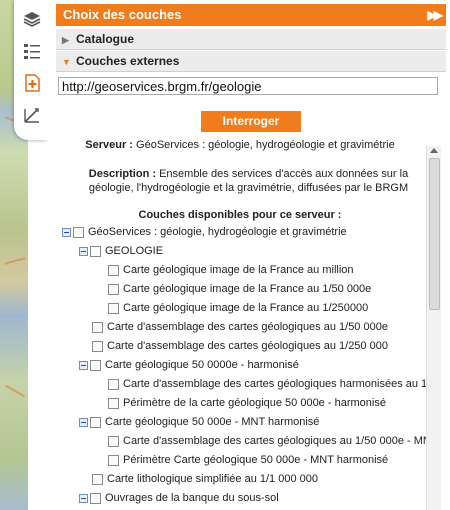 The width and height of the screenshot is (450, 510). I want to click on layer-list-icon, so click(32, 51).